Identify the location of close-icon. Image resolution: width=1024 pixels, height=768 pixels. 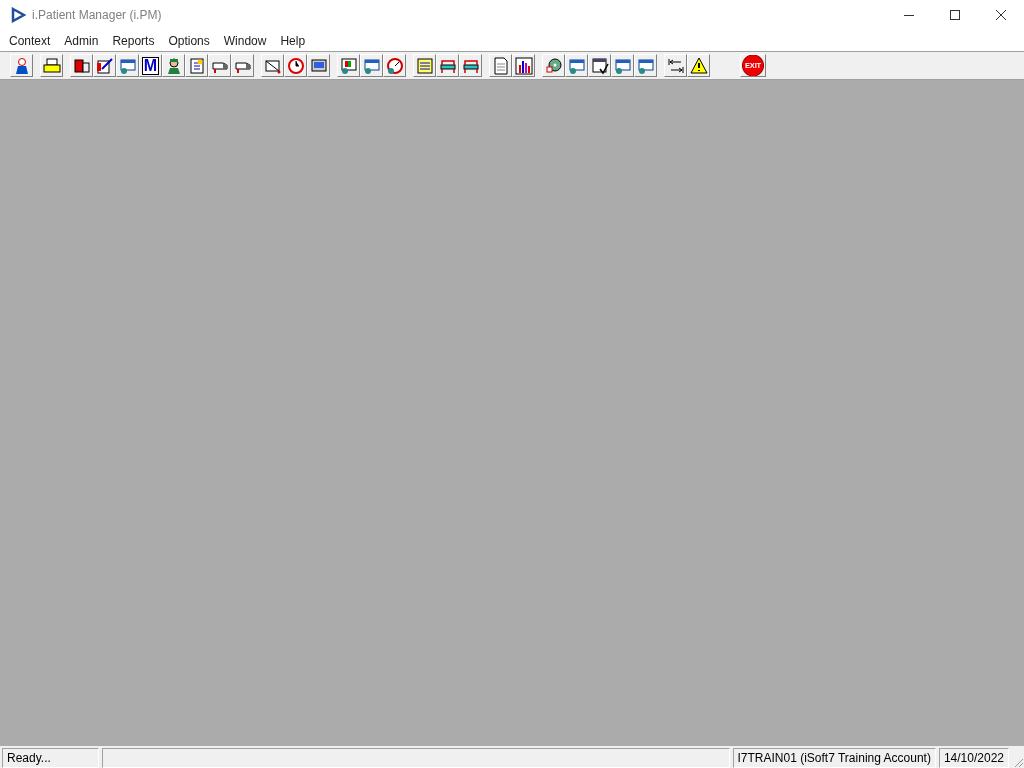
(1001, 15).